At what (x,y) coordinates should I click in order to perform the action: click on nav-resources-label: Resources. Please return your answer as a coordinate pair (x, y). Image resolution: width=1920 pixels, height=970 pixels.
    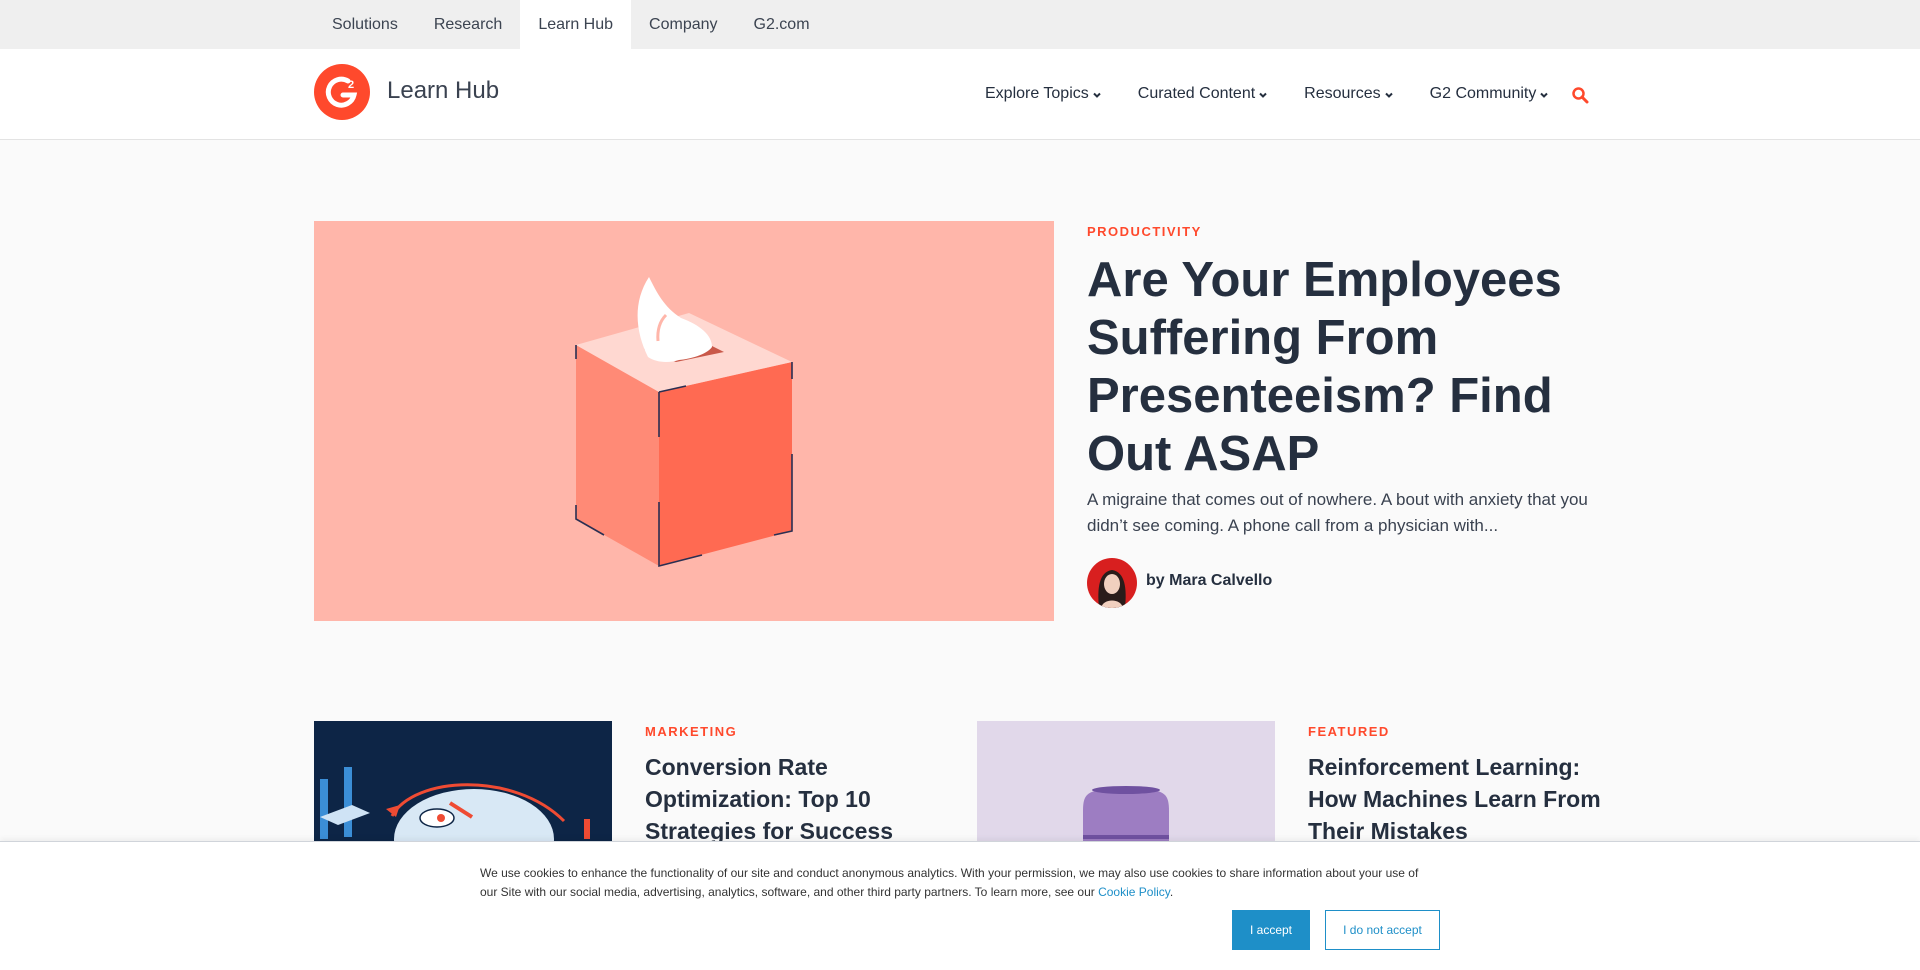
    Looking at the image, I should click on (1342, 93).